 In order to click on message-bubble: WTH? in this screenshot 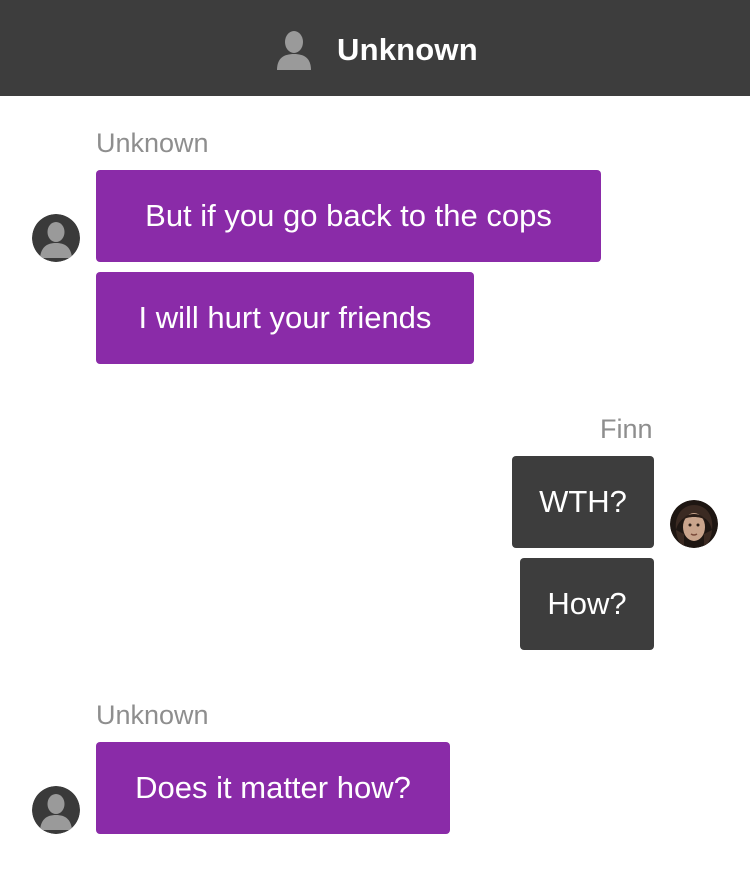, I will do `click(583, 502)`.